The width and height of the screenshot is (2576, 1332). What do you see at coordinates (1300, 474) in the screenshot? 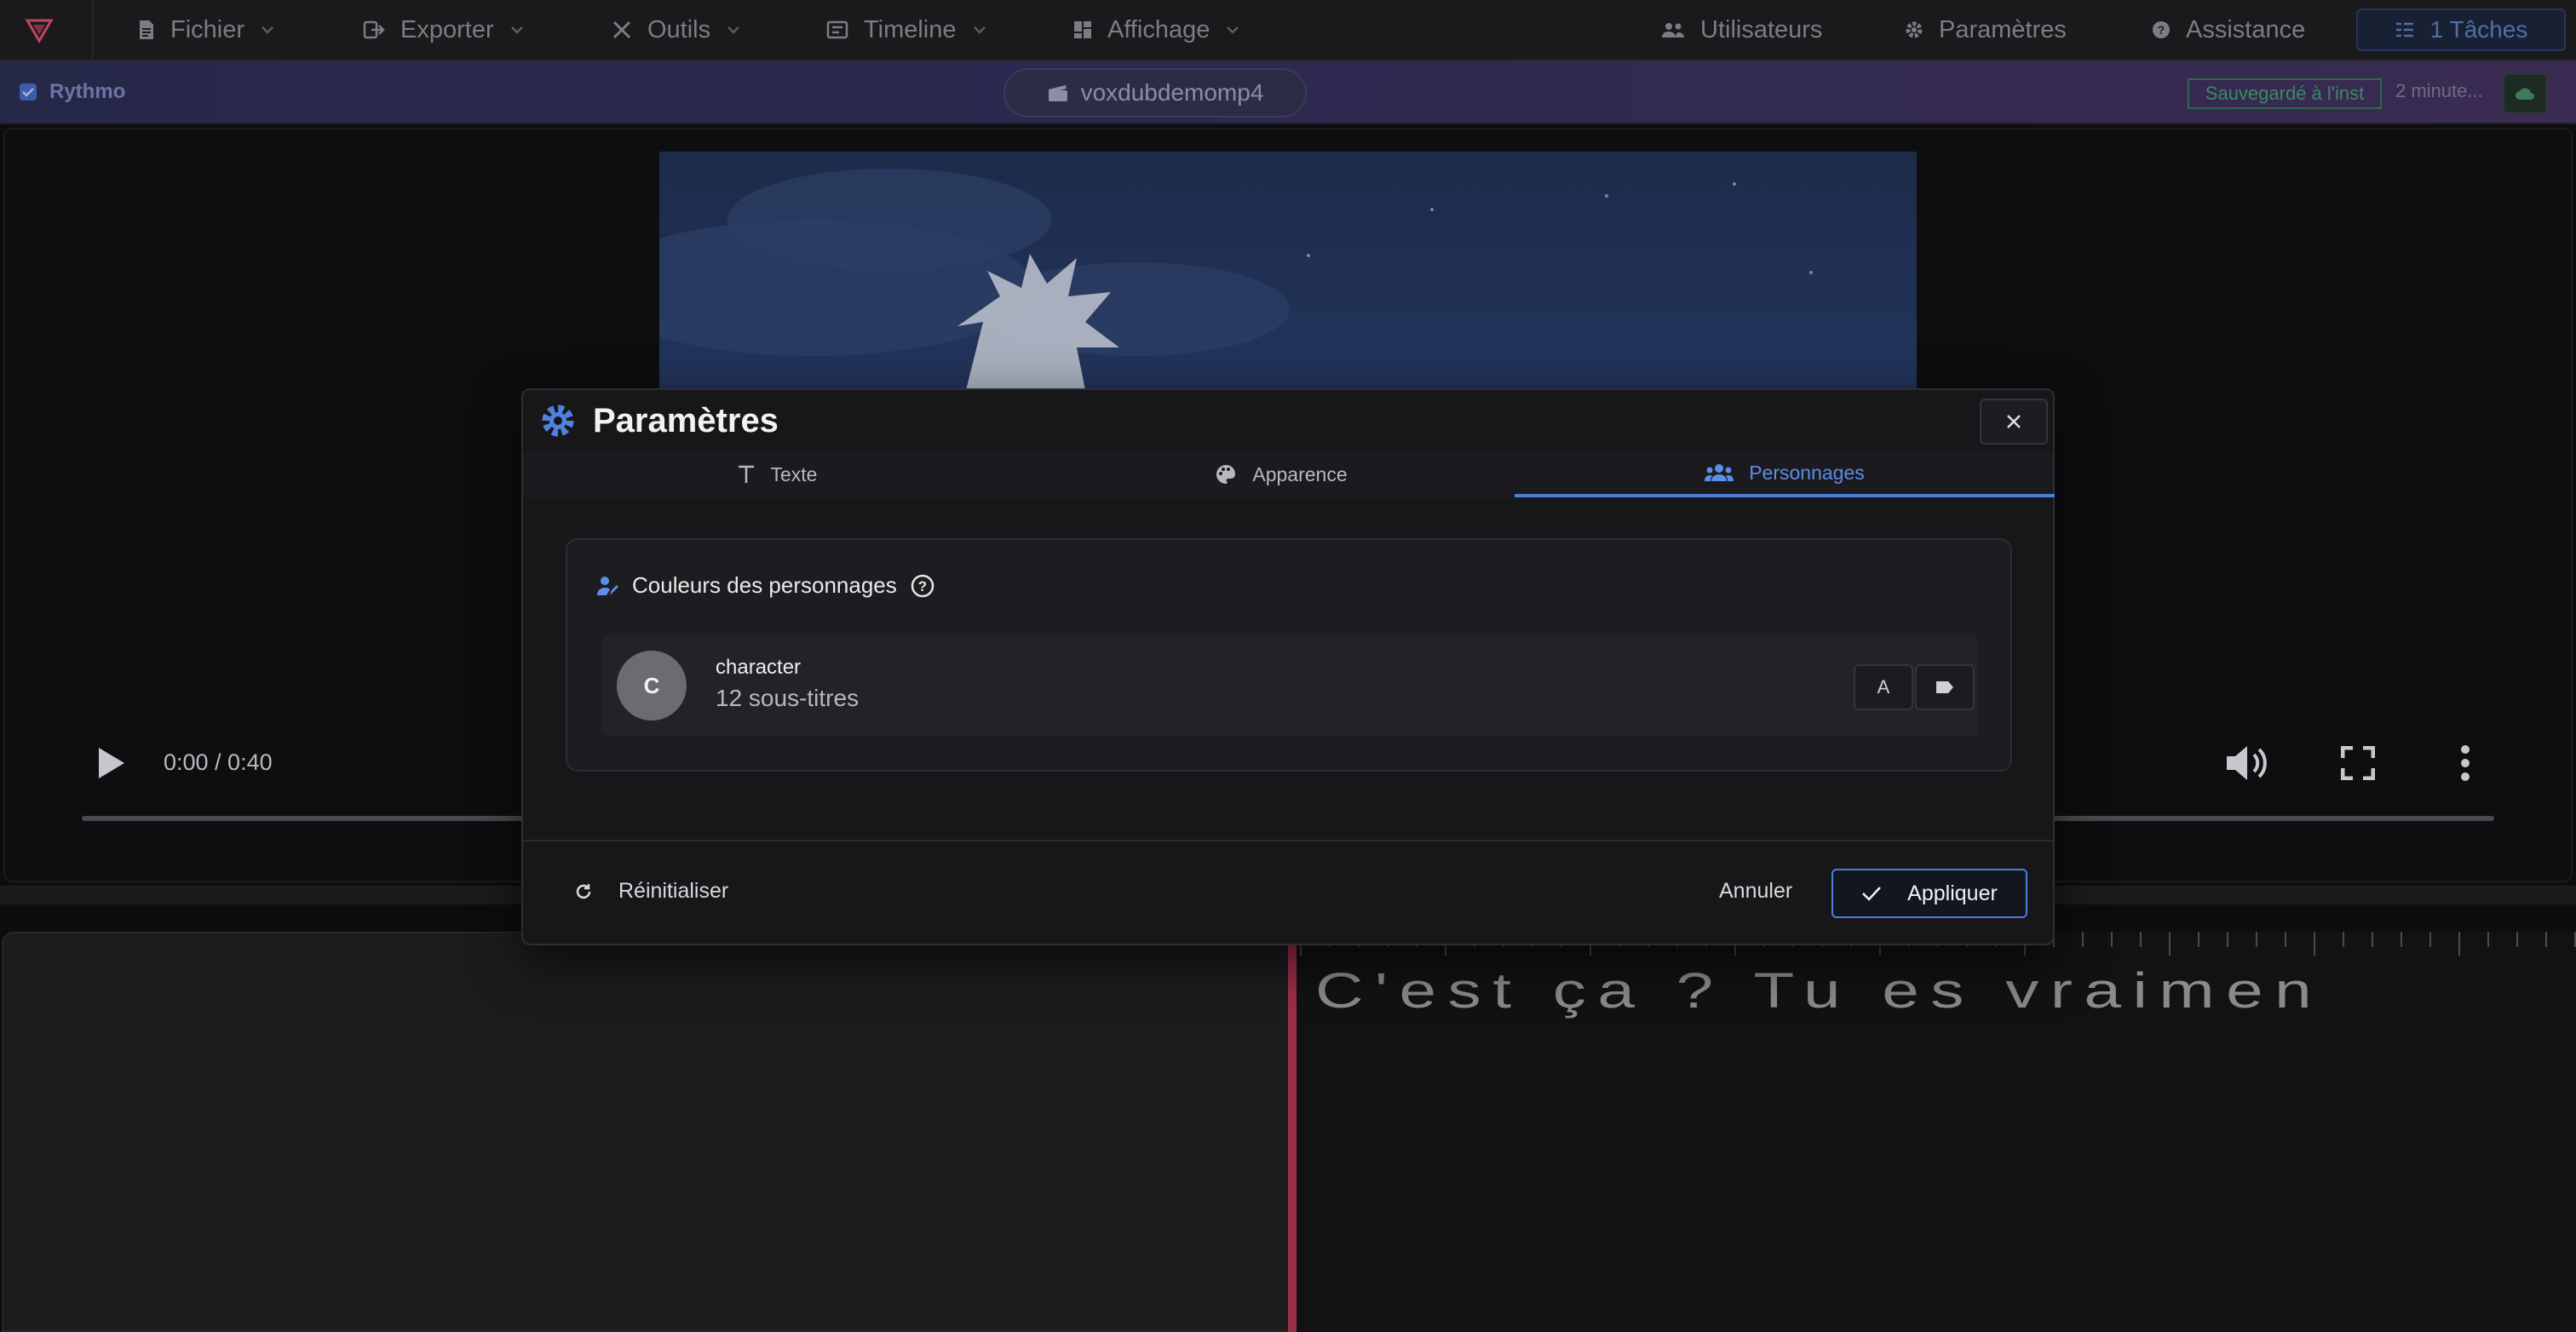
I see `tab-apparence-label: Apparence` at bounding box center [1300, 474].